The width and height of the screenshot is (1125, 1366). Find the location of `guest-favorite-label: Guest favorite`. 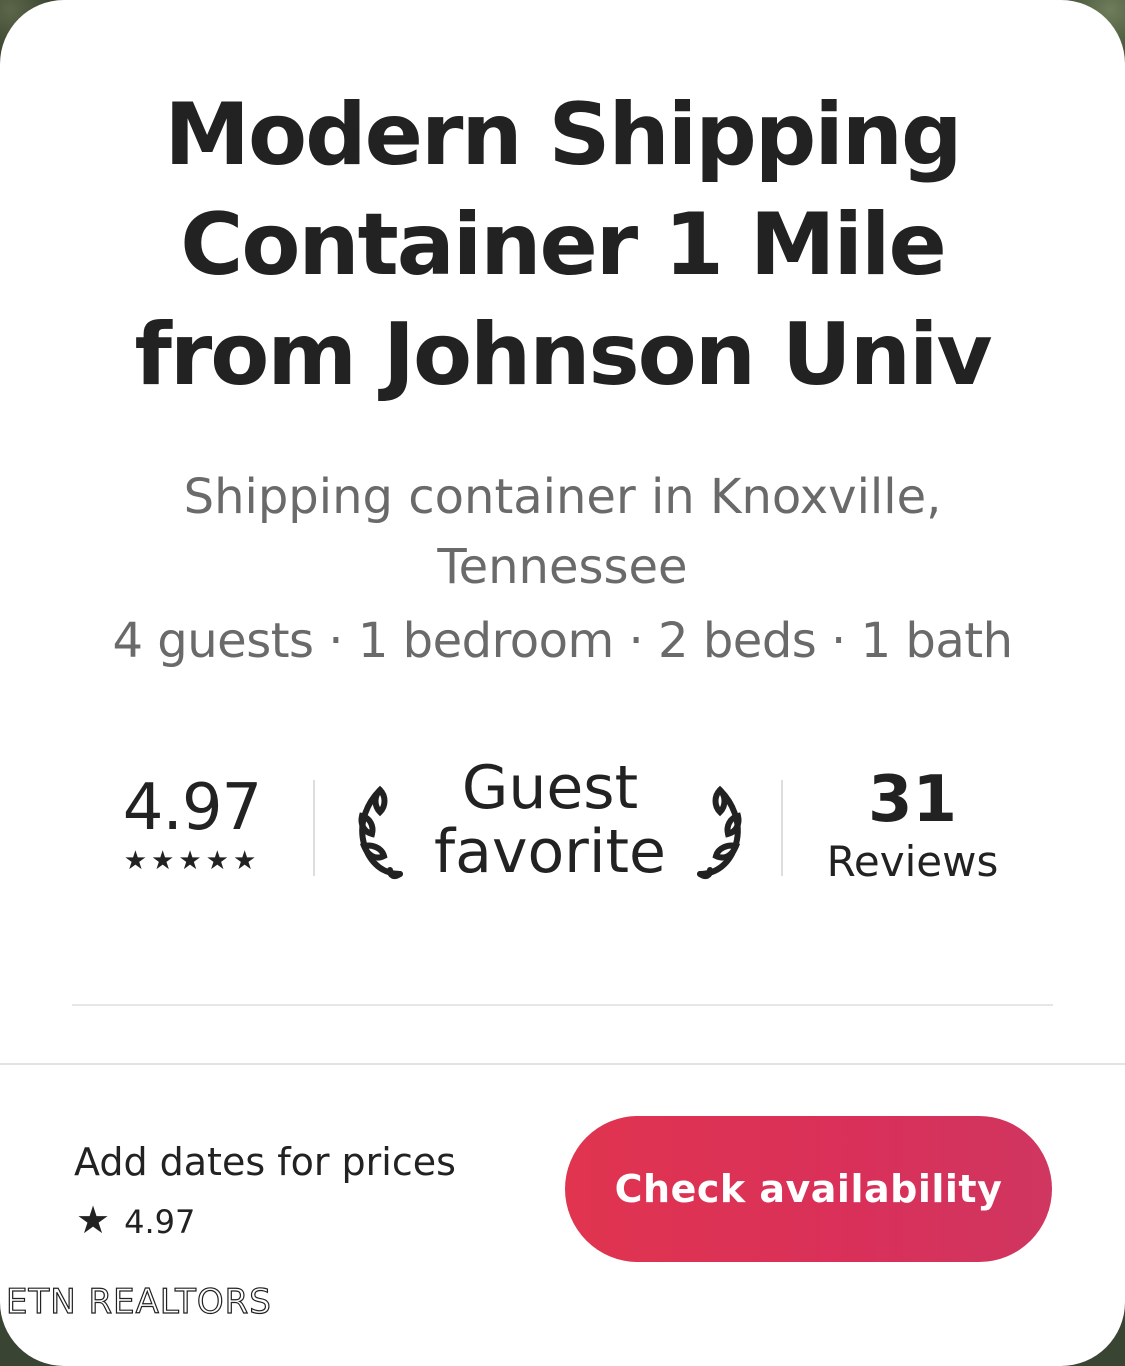

guest-favorite-label: Guest favorite is located at coordinates (550, 820).